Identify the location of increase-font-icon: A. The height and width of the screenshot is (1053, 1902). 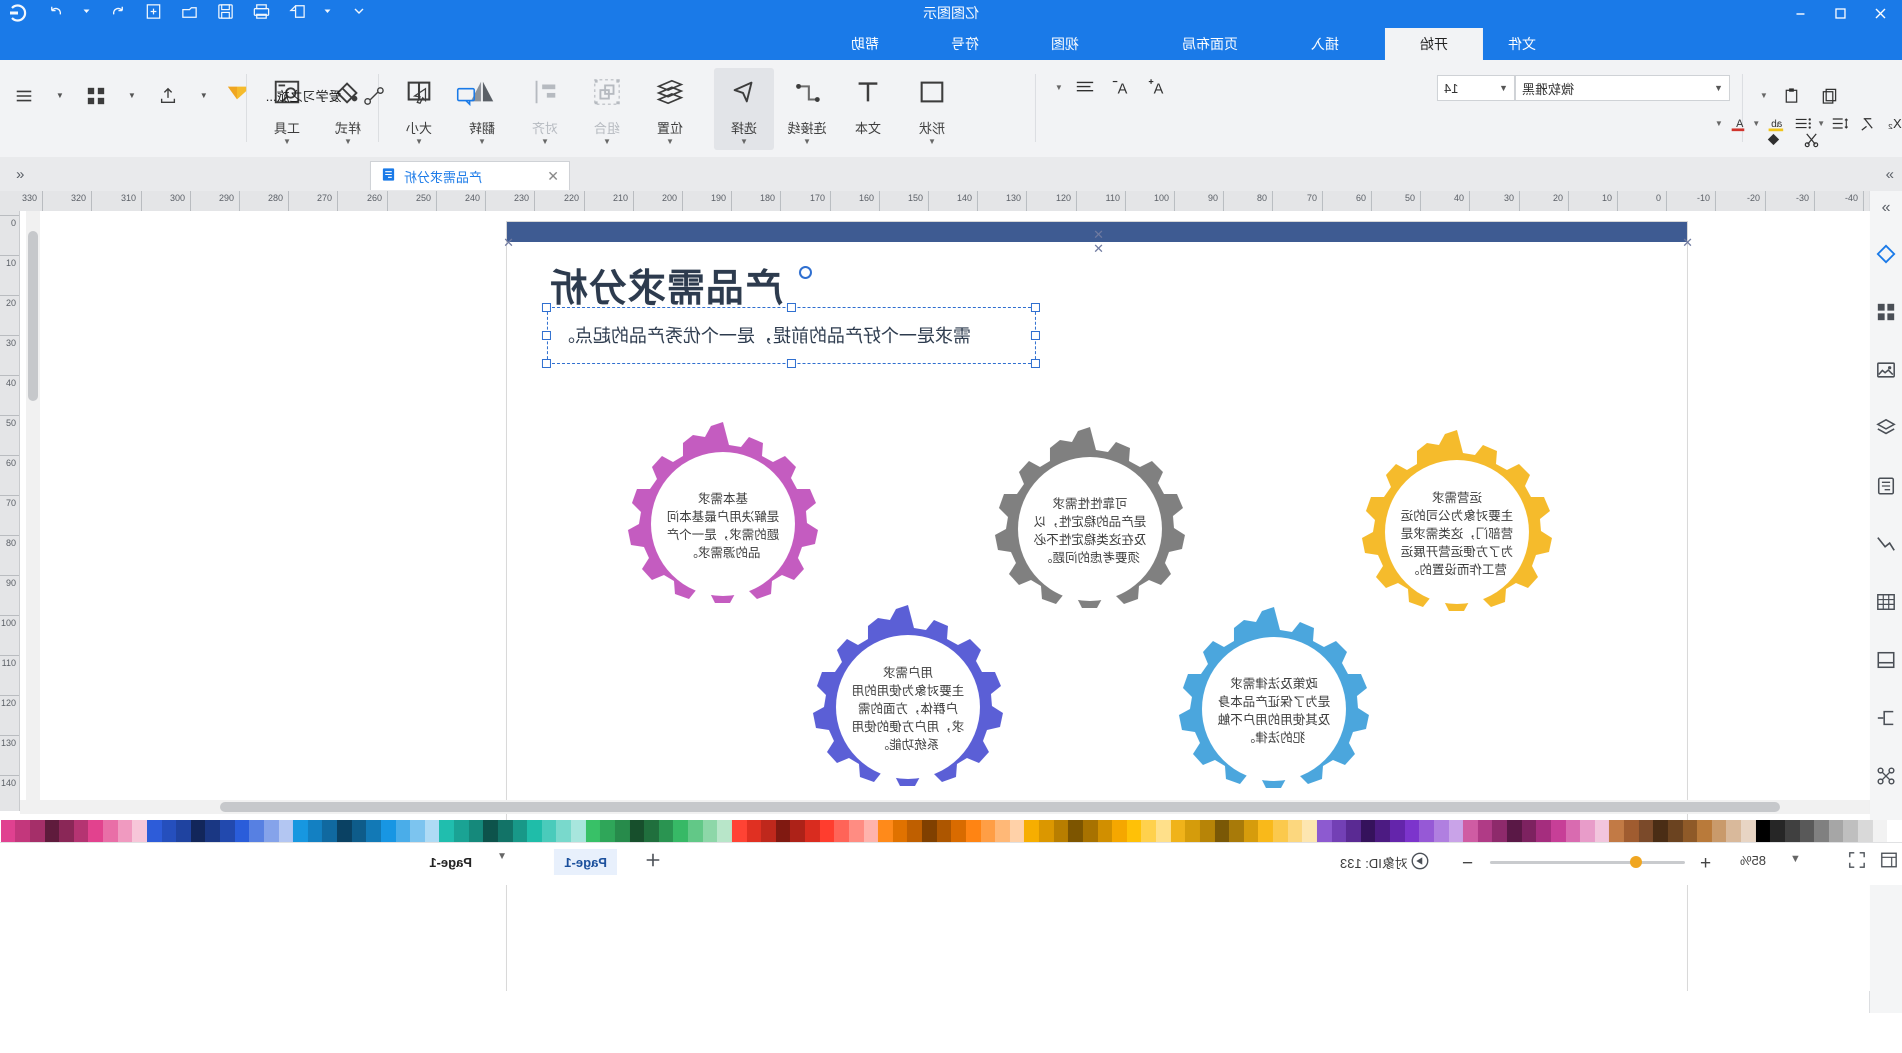
(1157, 87).